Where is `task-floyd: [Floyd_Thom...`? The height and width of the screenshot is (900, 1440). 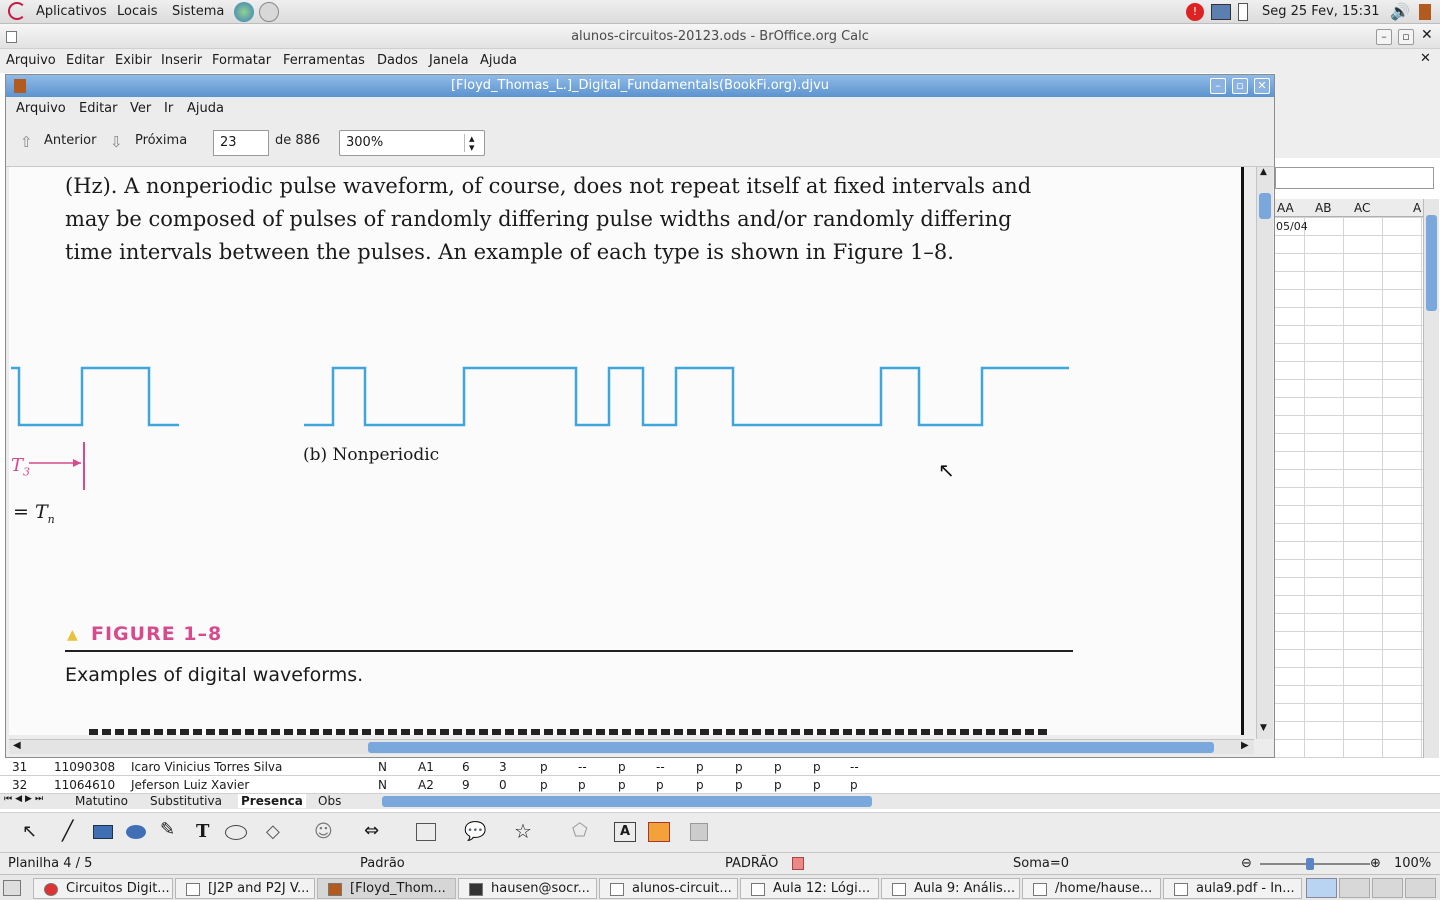
task-floyd: [Floyd_Thom... is located at coordinates (386, 888).